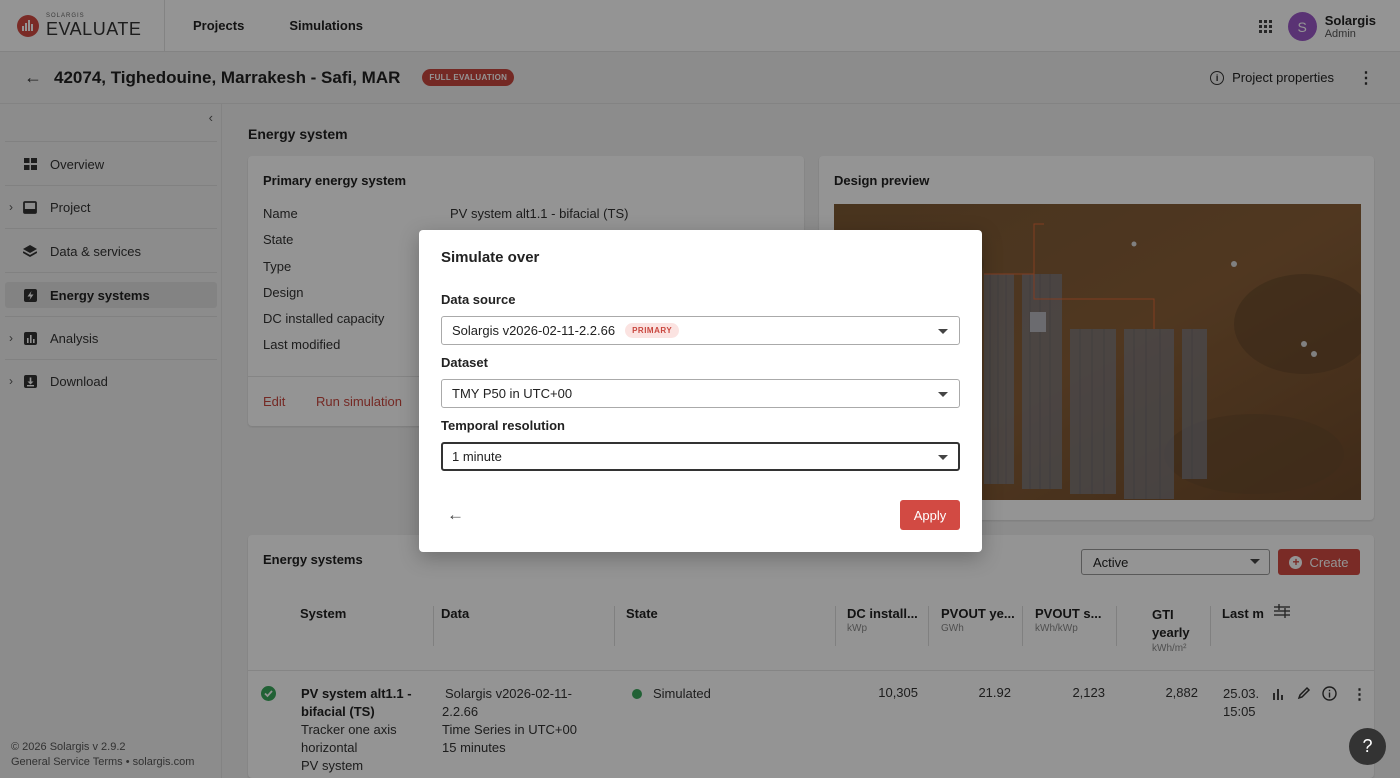  Describe the element at coordinates (700, 456) in the screenshot. I see `temporal-resolution-select: 1 minute` at that location.